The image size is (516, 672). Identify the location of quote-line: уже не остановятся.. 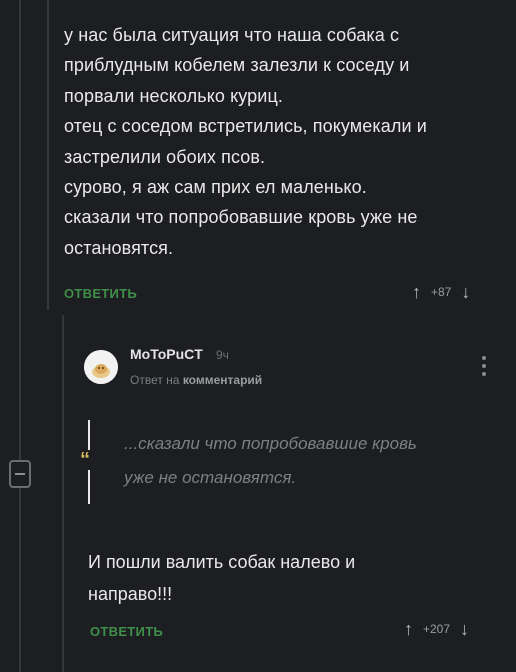
(210, 477).